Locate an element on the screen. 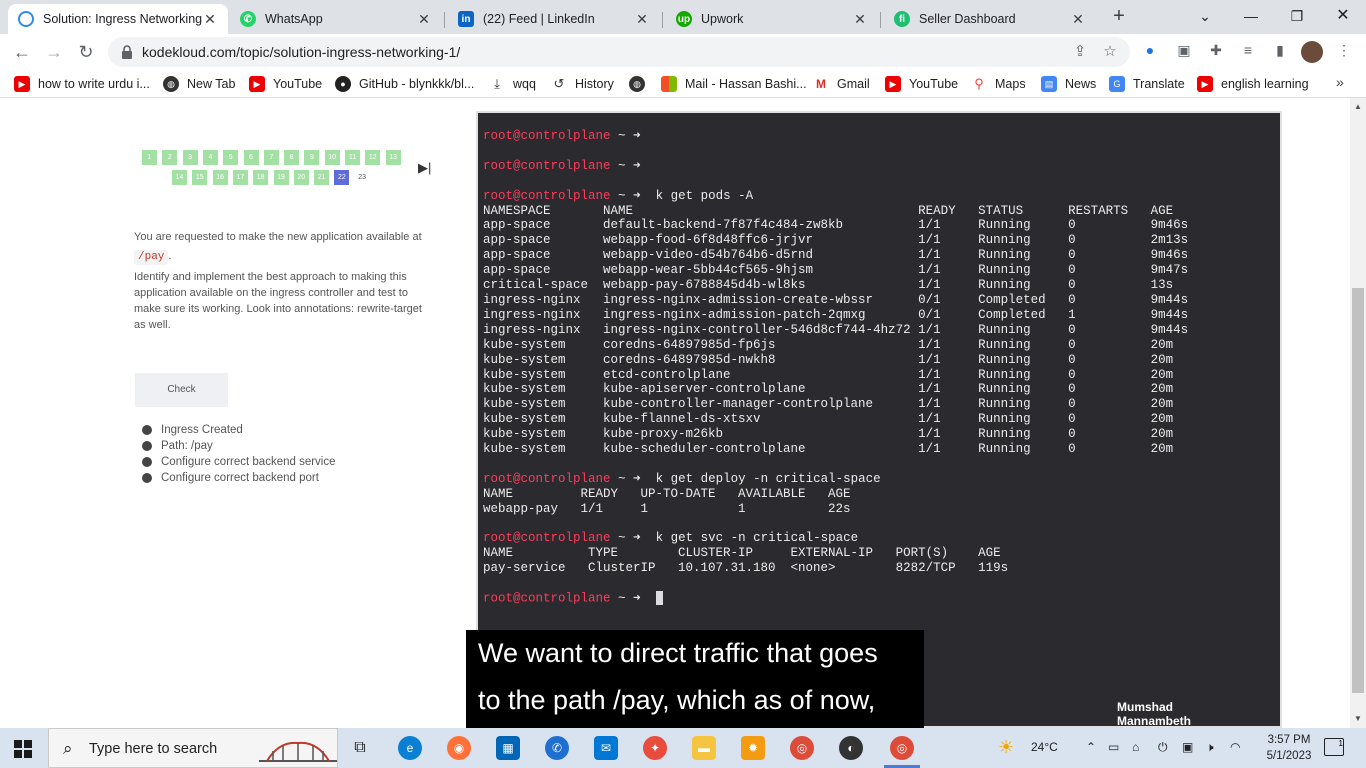 The width and height of the screenshot is (1366, 768). question-6-button: 6 is located at coordinates (251, 157).